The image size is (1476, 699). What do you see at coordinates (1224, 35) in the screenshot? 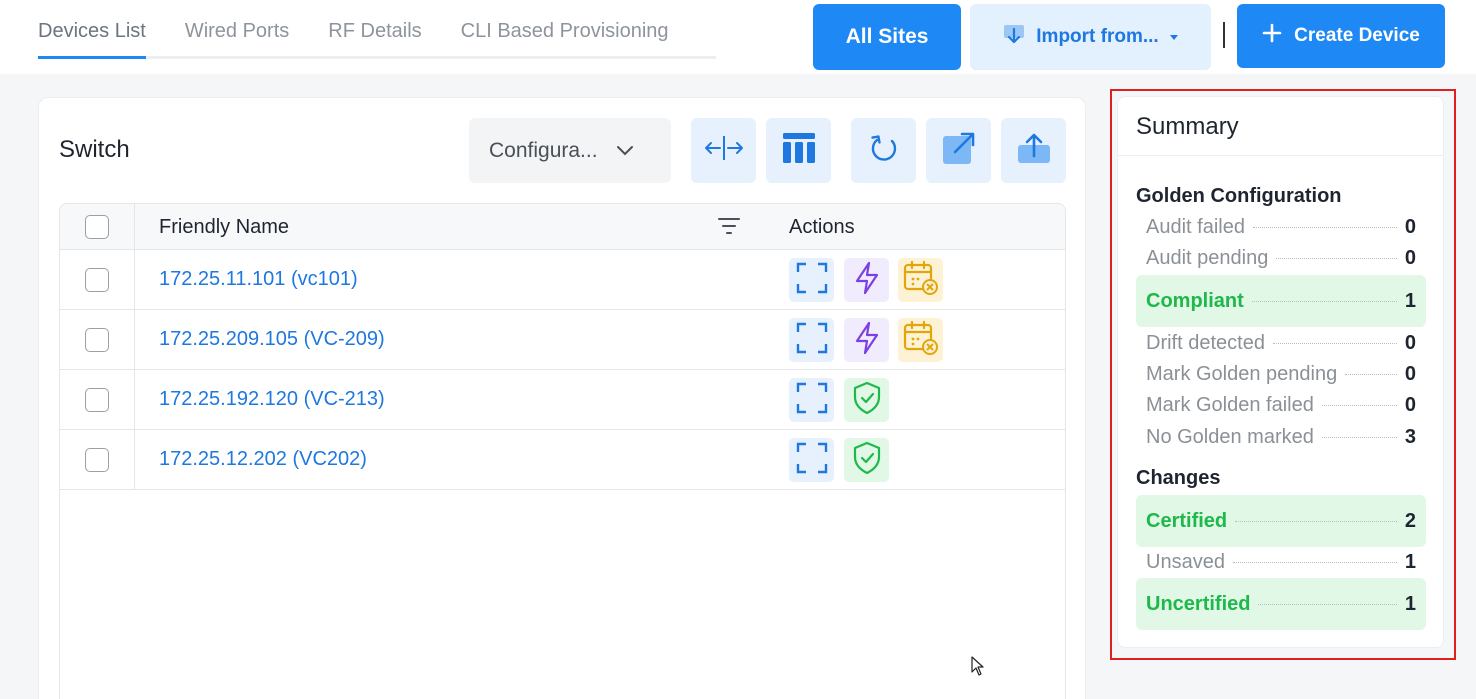
I see `header-divider` at bounding box center [1224, 35].